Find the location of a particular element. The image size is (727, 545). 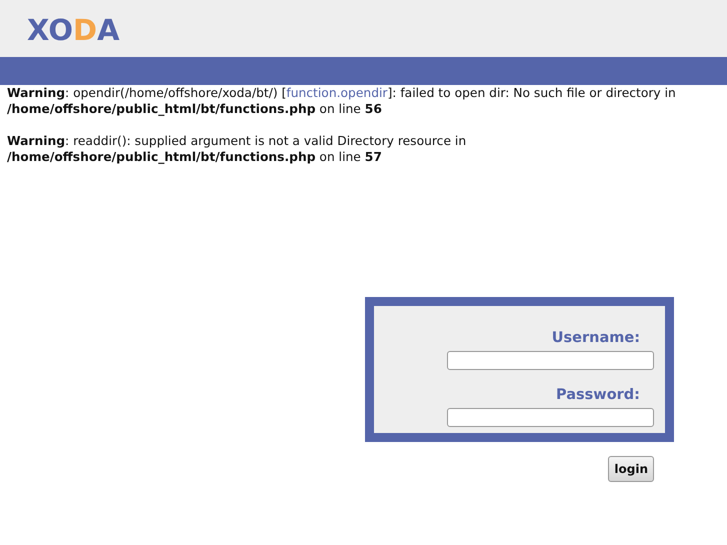

field-label: Password: is located at coordinates (598, 395).